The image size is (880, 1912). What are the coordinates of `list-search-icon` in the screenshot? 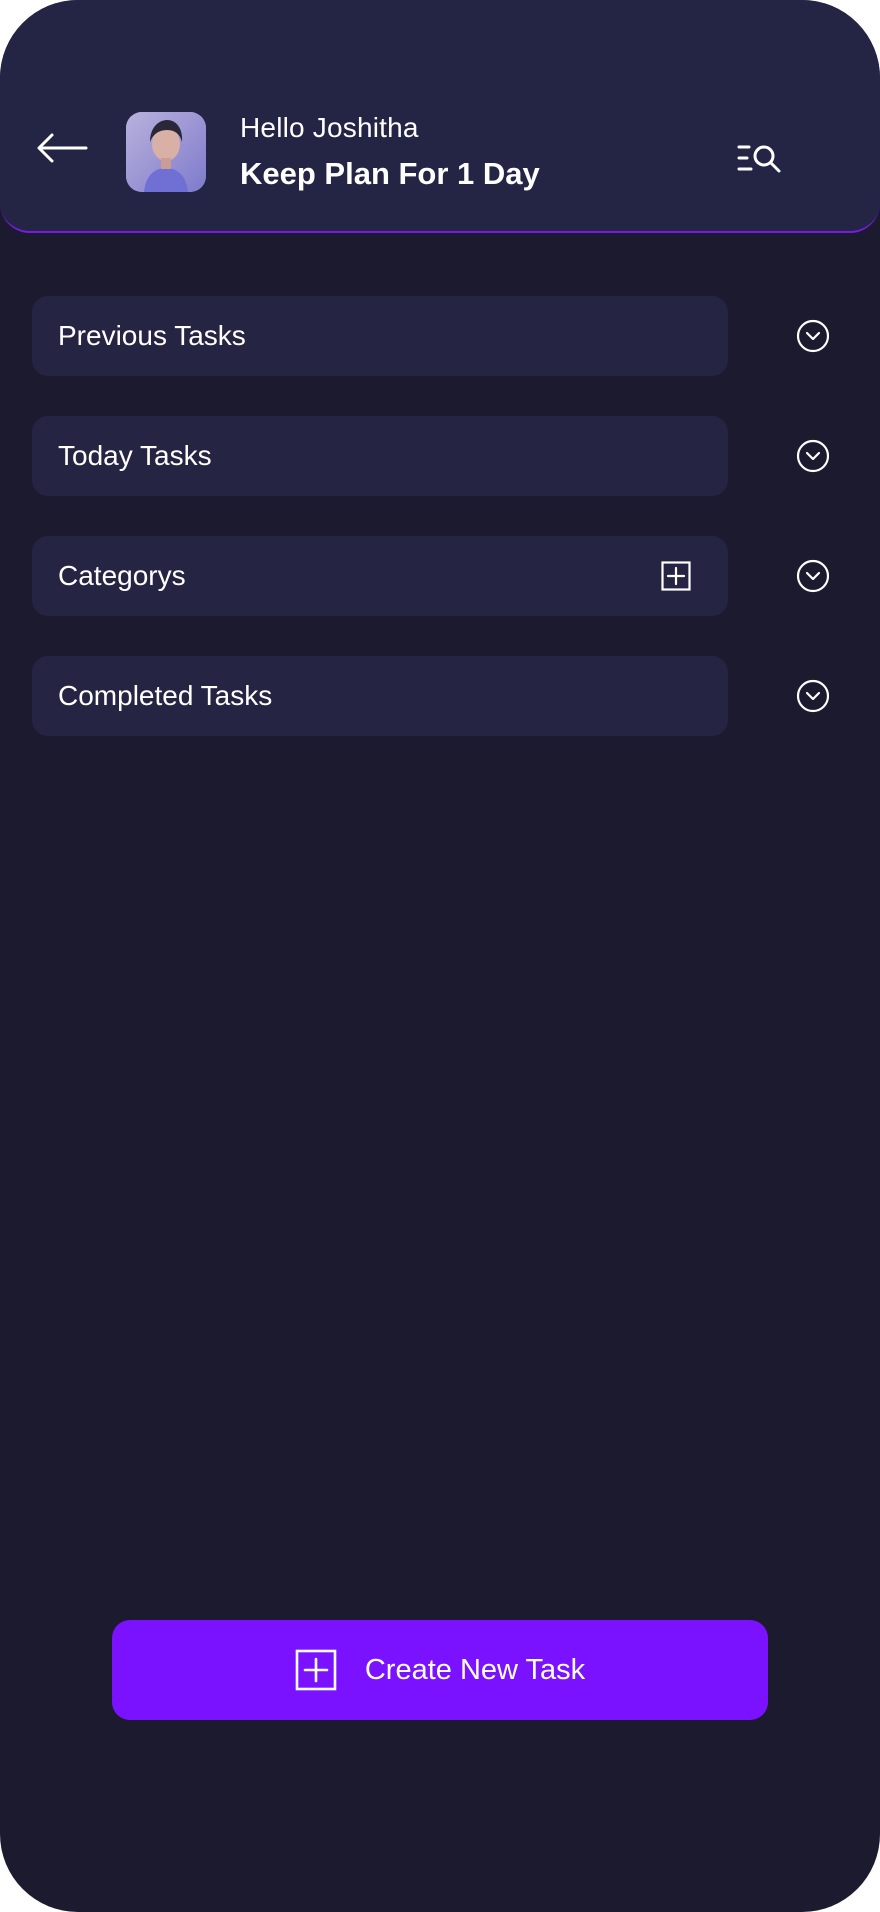 It's located at (759, 159).